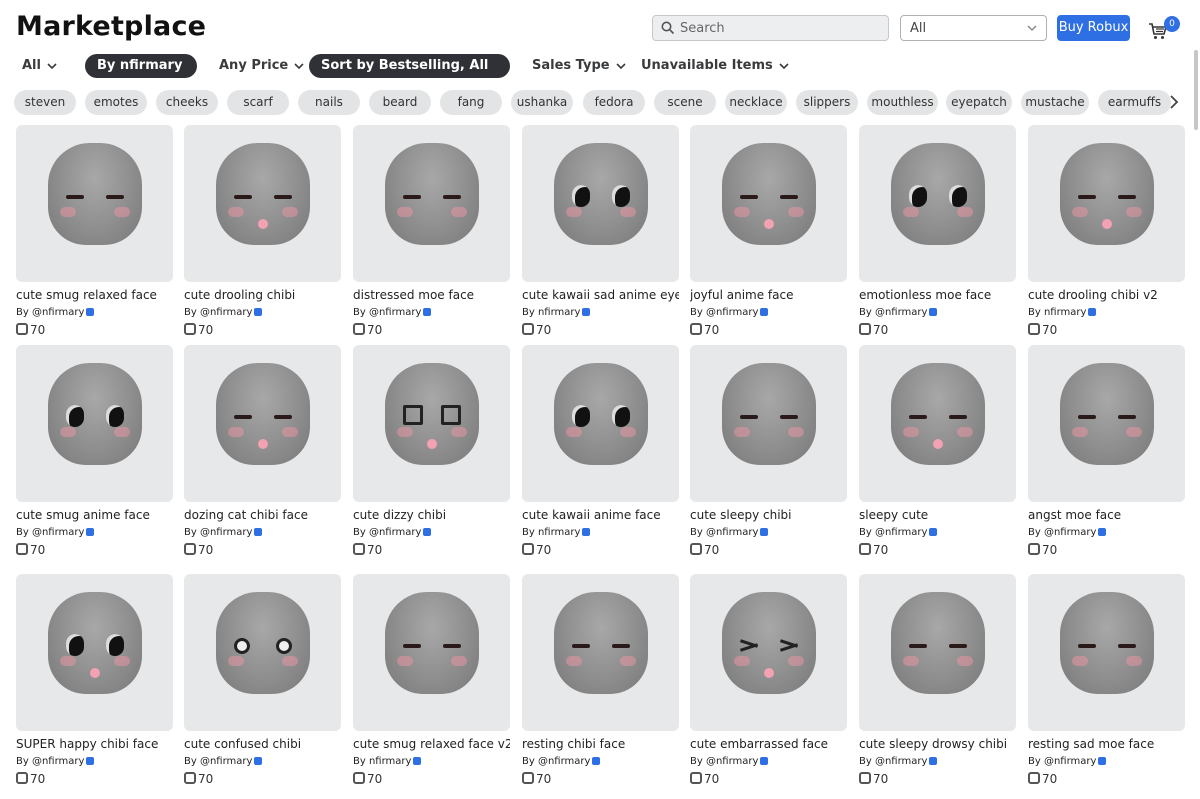 The height and width of the screenshot is (799, 1200). What do you see at coordinates (768, 744) in the screenshot?
I see `item-name: cute embarrassed face` at bounding box center [768, 744].